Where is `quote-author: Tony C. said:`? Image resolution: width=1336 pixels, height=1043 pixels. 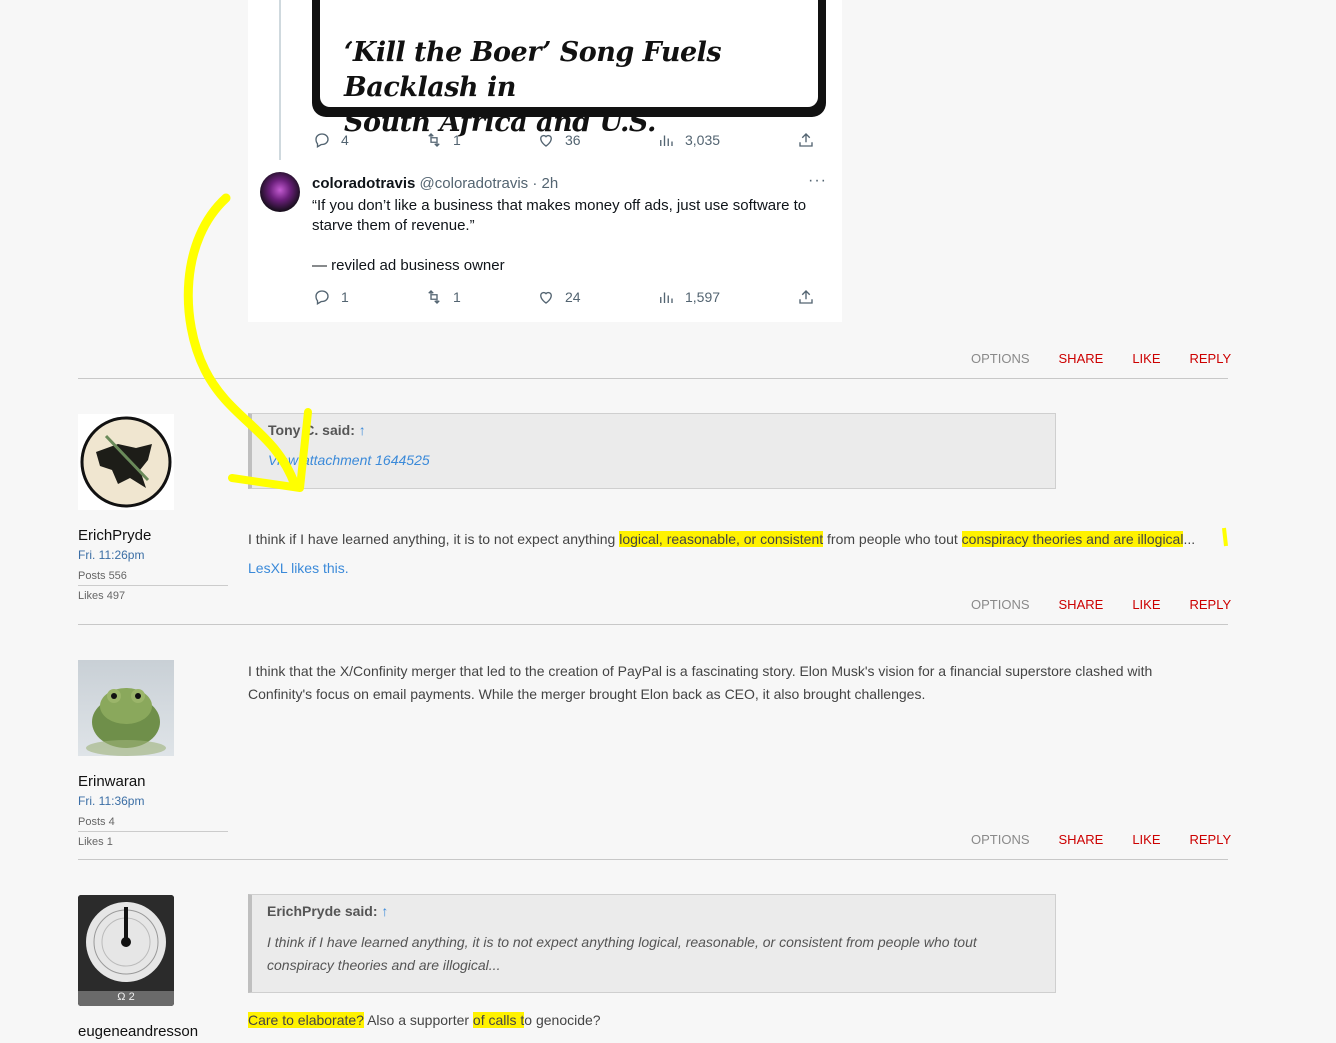
quote-author: Tony C. said: is located at coordinates (311, 430).